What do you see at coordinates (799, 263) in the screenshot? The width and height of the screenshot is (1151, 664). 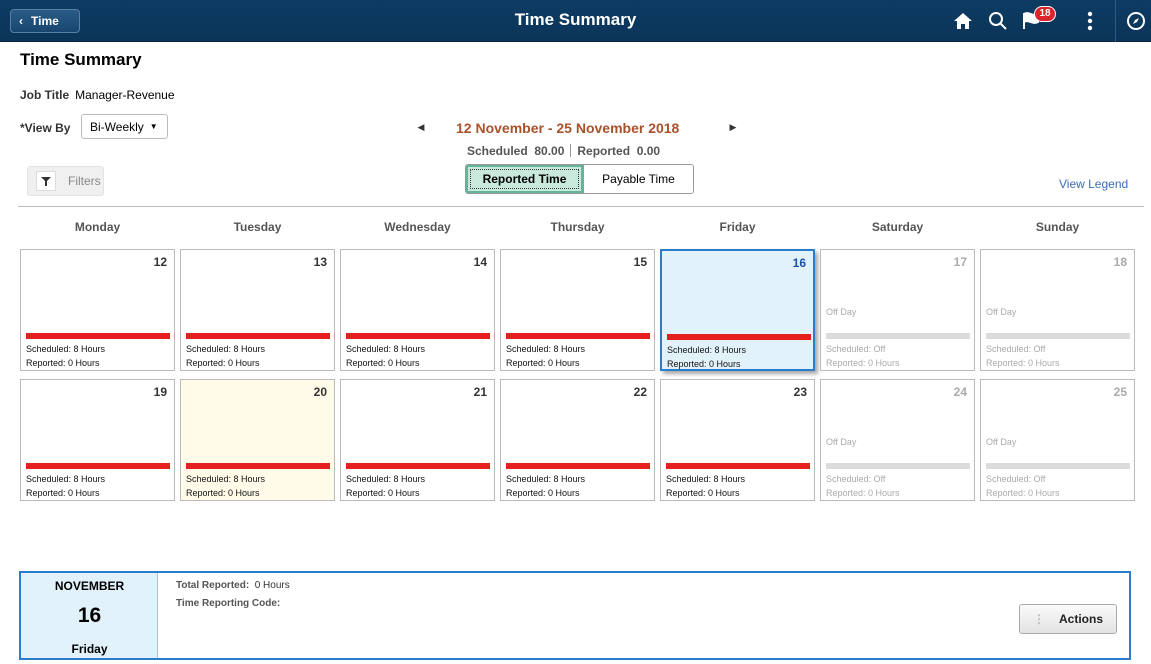 I see `day-number: 16` at bounding box center [799, 263].